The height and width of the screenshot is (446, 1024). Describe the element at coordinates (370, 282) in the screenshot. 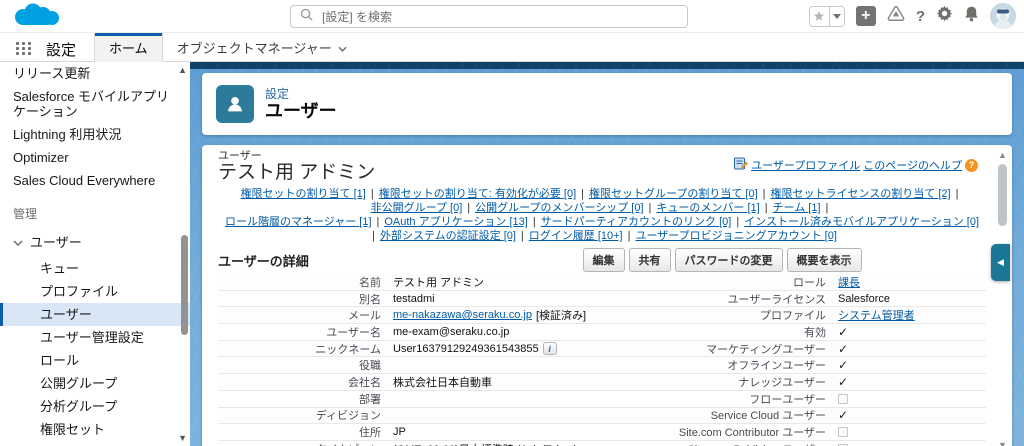

I see `field-label: 名前` at that location.